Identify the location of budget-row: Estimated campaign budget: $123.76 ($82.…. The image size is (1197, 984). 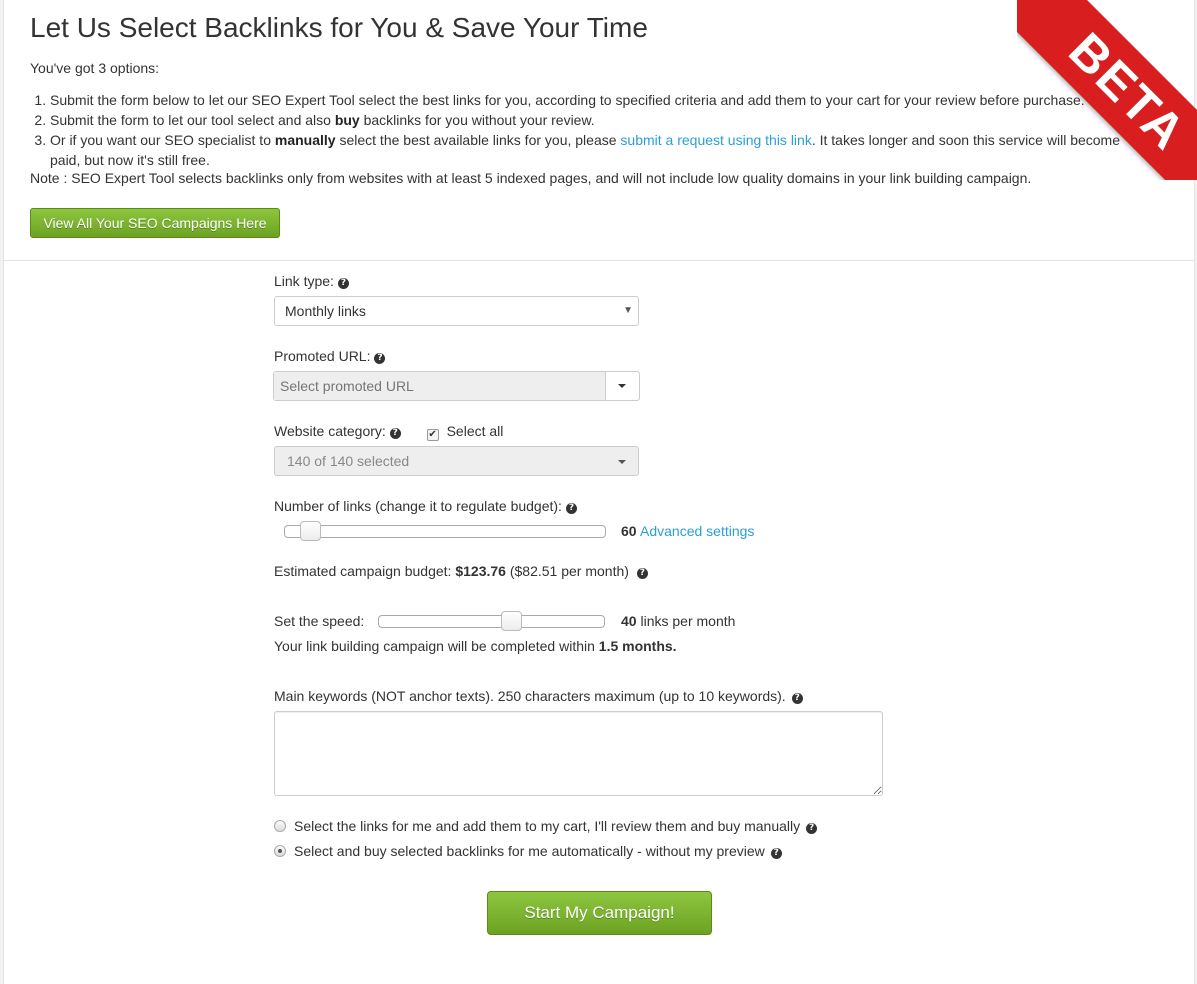
(461, 571).